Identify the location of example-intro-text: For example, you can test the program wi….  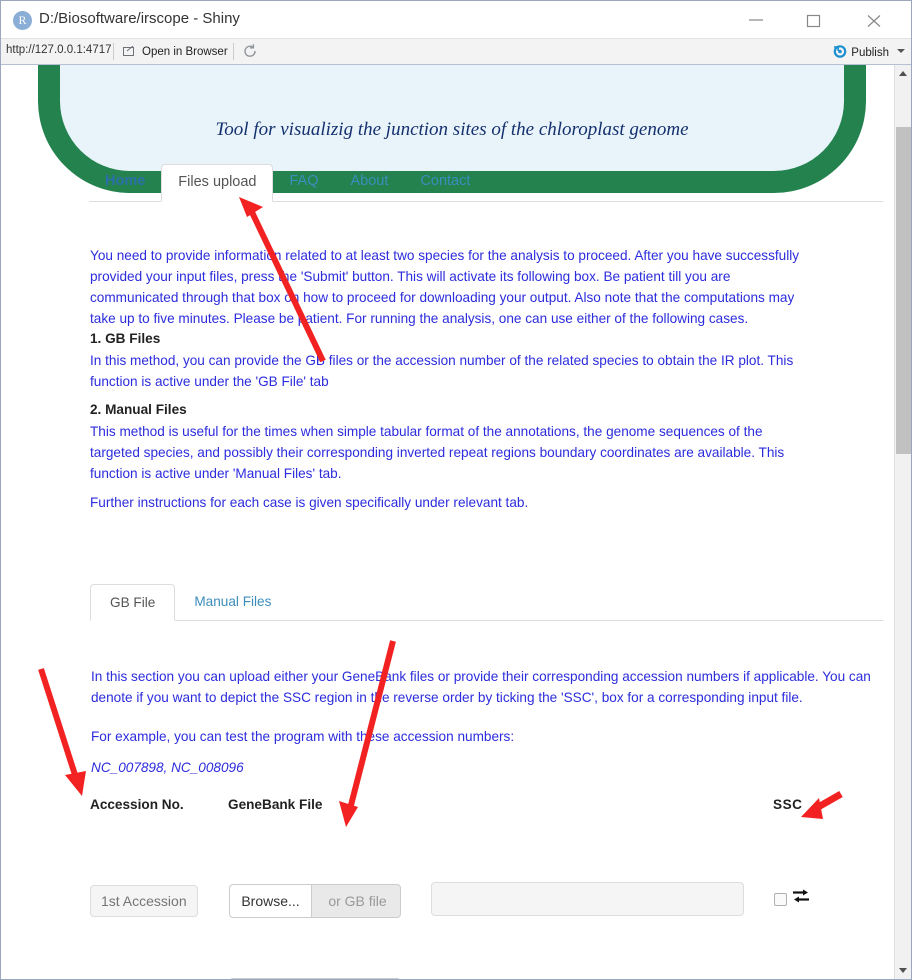
(303, 736).